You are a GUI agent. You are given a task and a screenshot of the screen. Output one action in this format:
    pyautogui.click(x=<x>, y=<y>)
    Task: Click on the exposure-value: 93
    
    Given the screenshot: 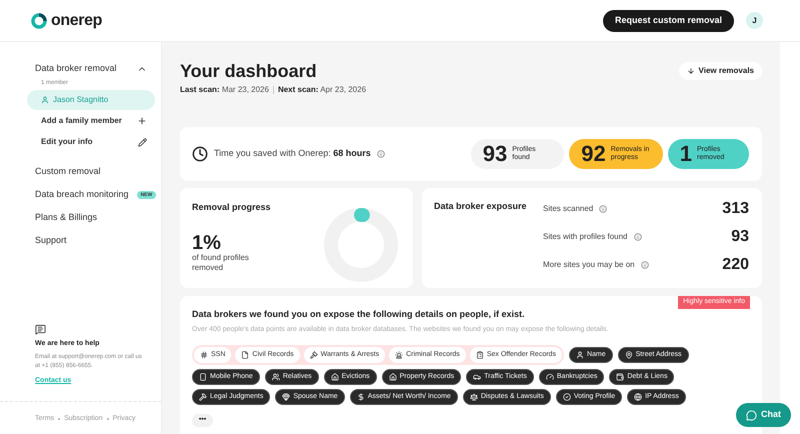 What is the action you would take?
    pyautogui.click(x=740, y=236)
    